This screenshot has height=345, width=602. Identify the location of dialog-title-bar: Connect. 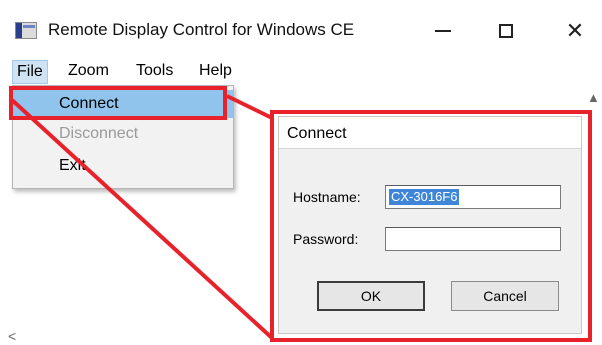
(430, 133).